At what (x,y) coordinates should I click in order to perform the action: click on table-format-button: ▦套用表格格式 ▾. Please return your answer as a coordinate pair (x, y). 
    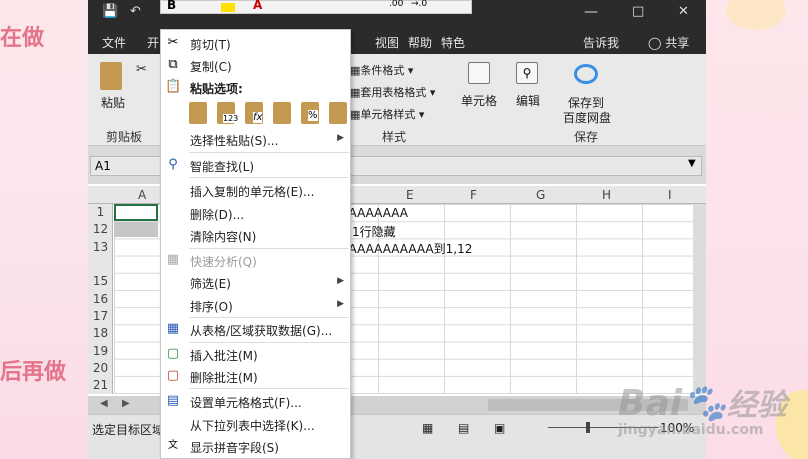
    Looking at the image, I should click on (392, 92).